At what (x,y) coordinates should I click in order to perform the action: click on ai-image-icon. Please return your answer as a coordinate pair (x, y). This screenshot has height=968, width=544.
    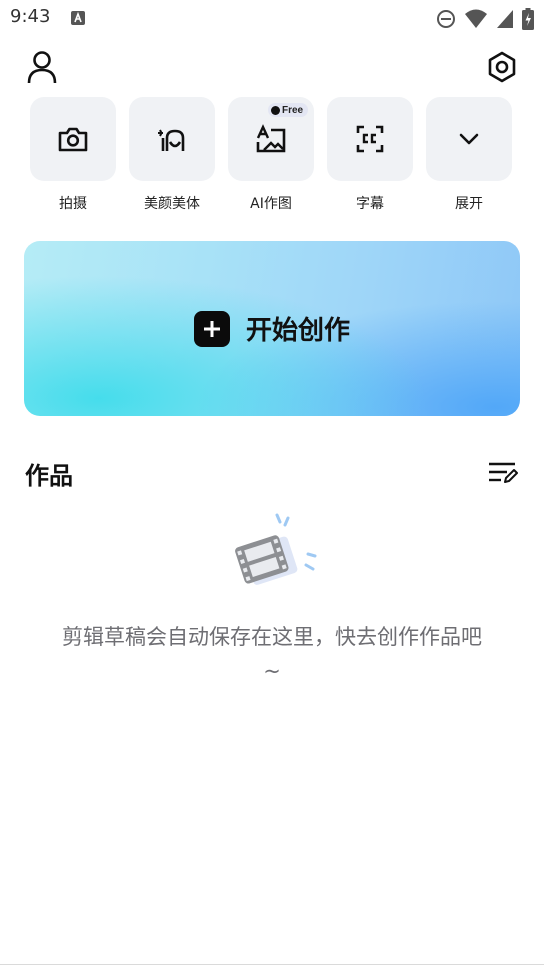
    Looking at the image, I should click on (271, 139).